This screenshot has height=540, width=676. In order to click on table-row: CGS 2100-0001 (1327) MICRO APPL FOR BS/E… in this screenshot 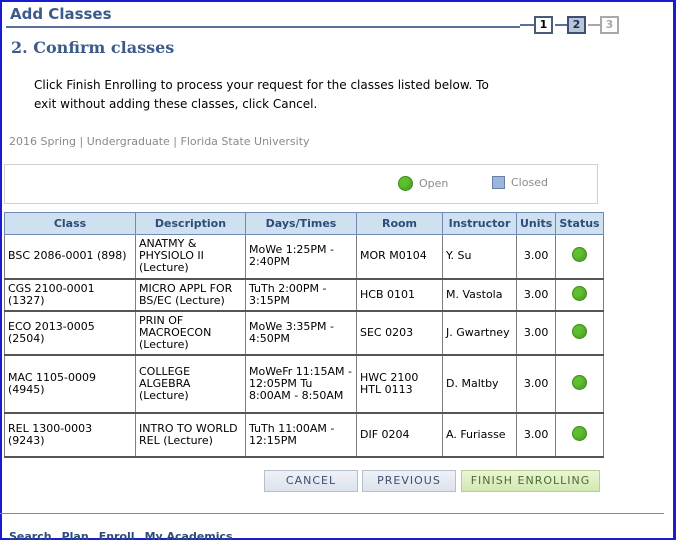, I will do `click(304, 295)`.